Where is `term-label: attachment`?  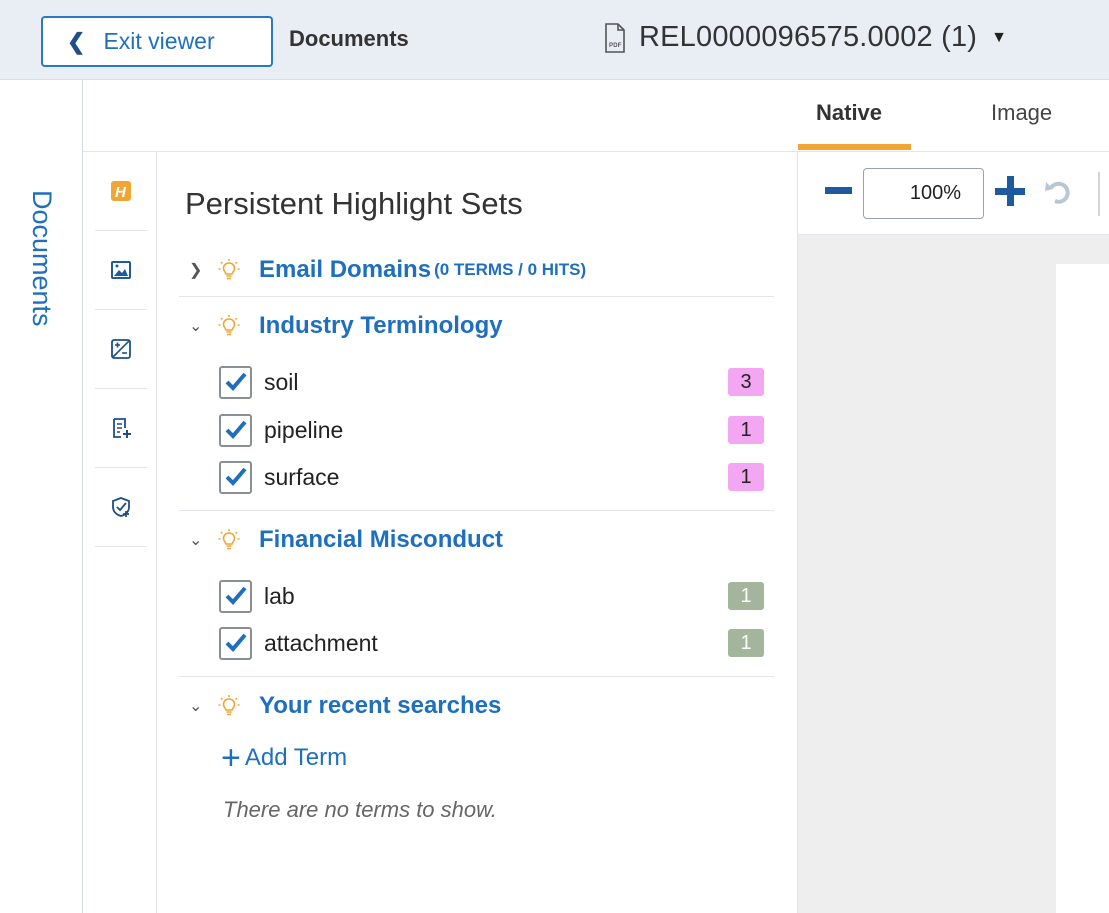 term-label: attachment is located at coordinates (321, 642).